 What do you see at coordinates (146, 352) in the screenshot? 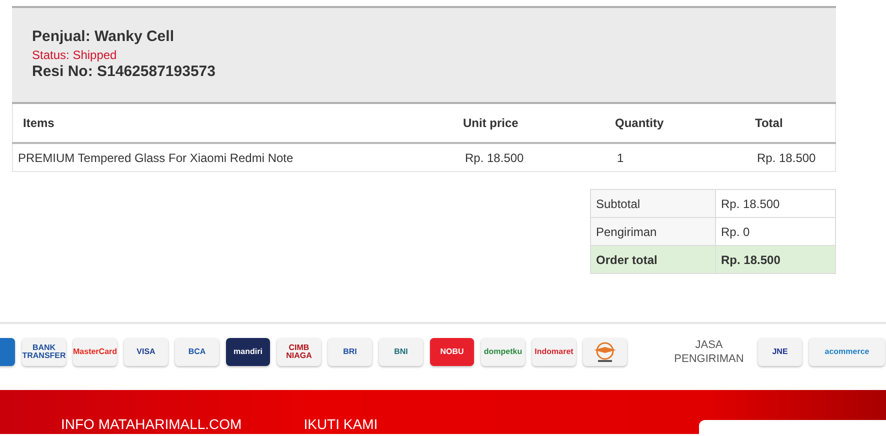
I see `payment-logo: VISA` at bounding box center [146, 352].